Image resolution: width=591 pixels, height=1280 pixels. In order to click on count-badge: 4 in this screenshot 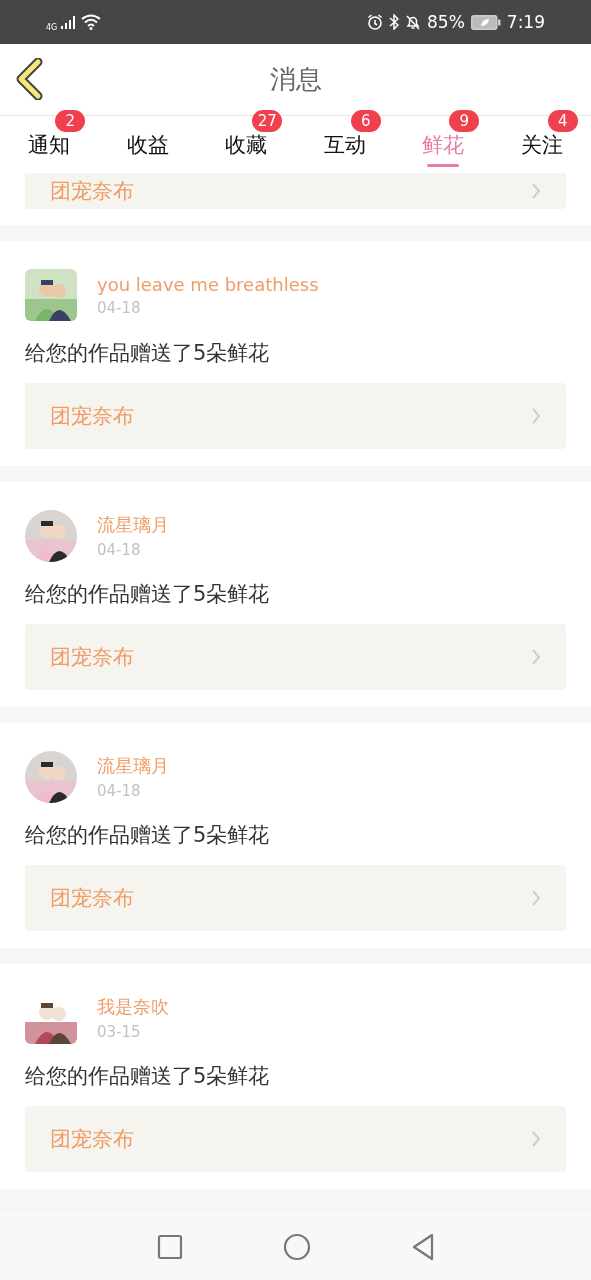, I will do `click(562, 121)`.